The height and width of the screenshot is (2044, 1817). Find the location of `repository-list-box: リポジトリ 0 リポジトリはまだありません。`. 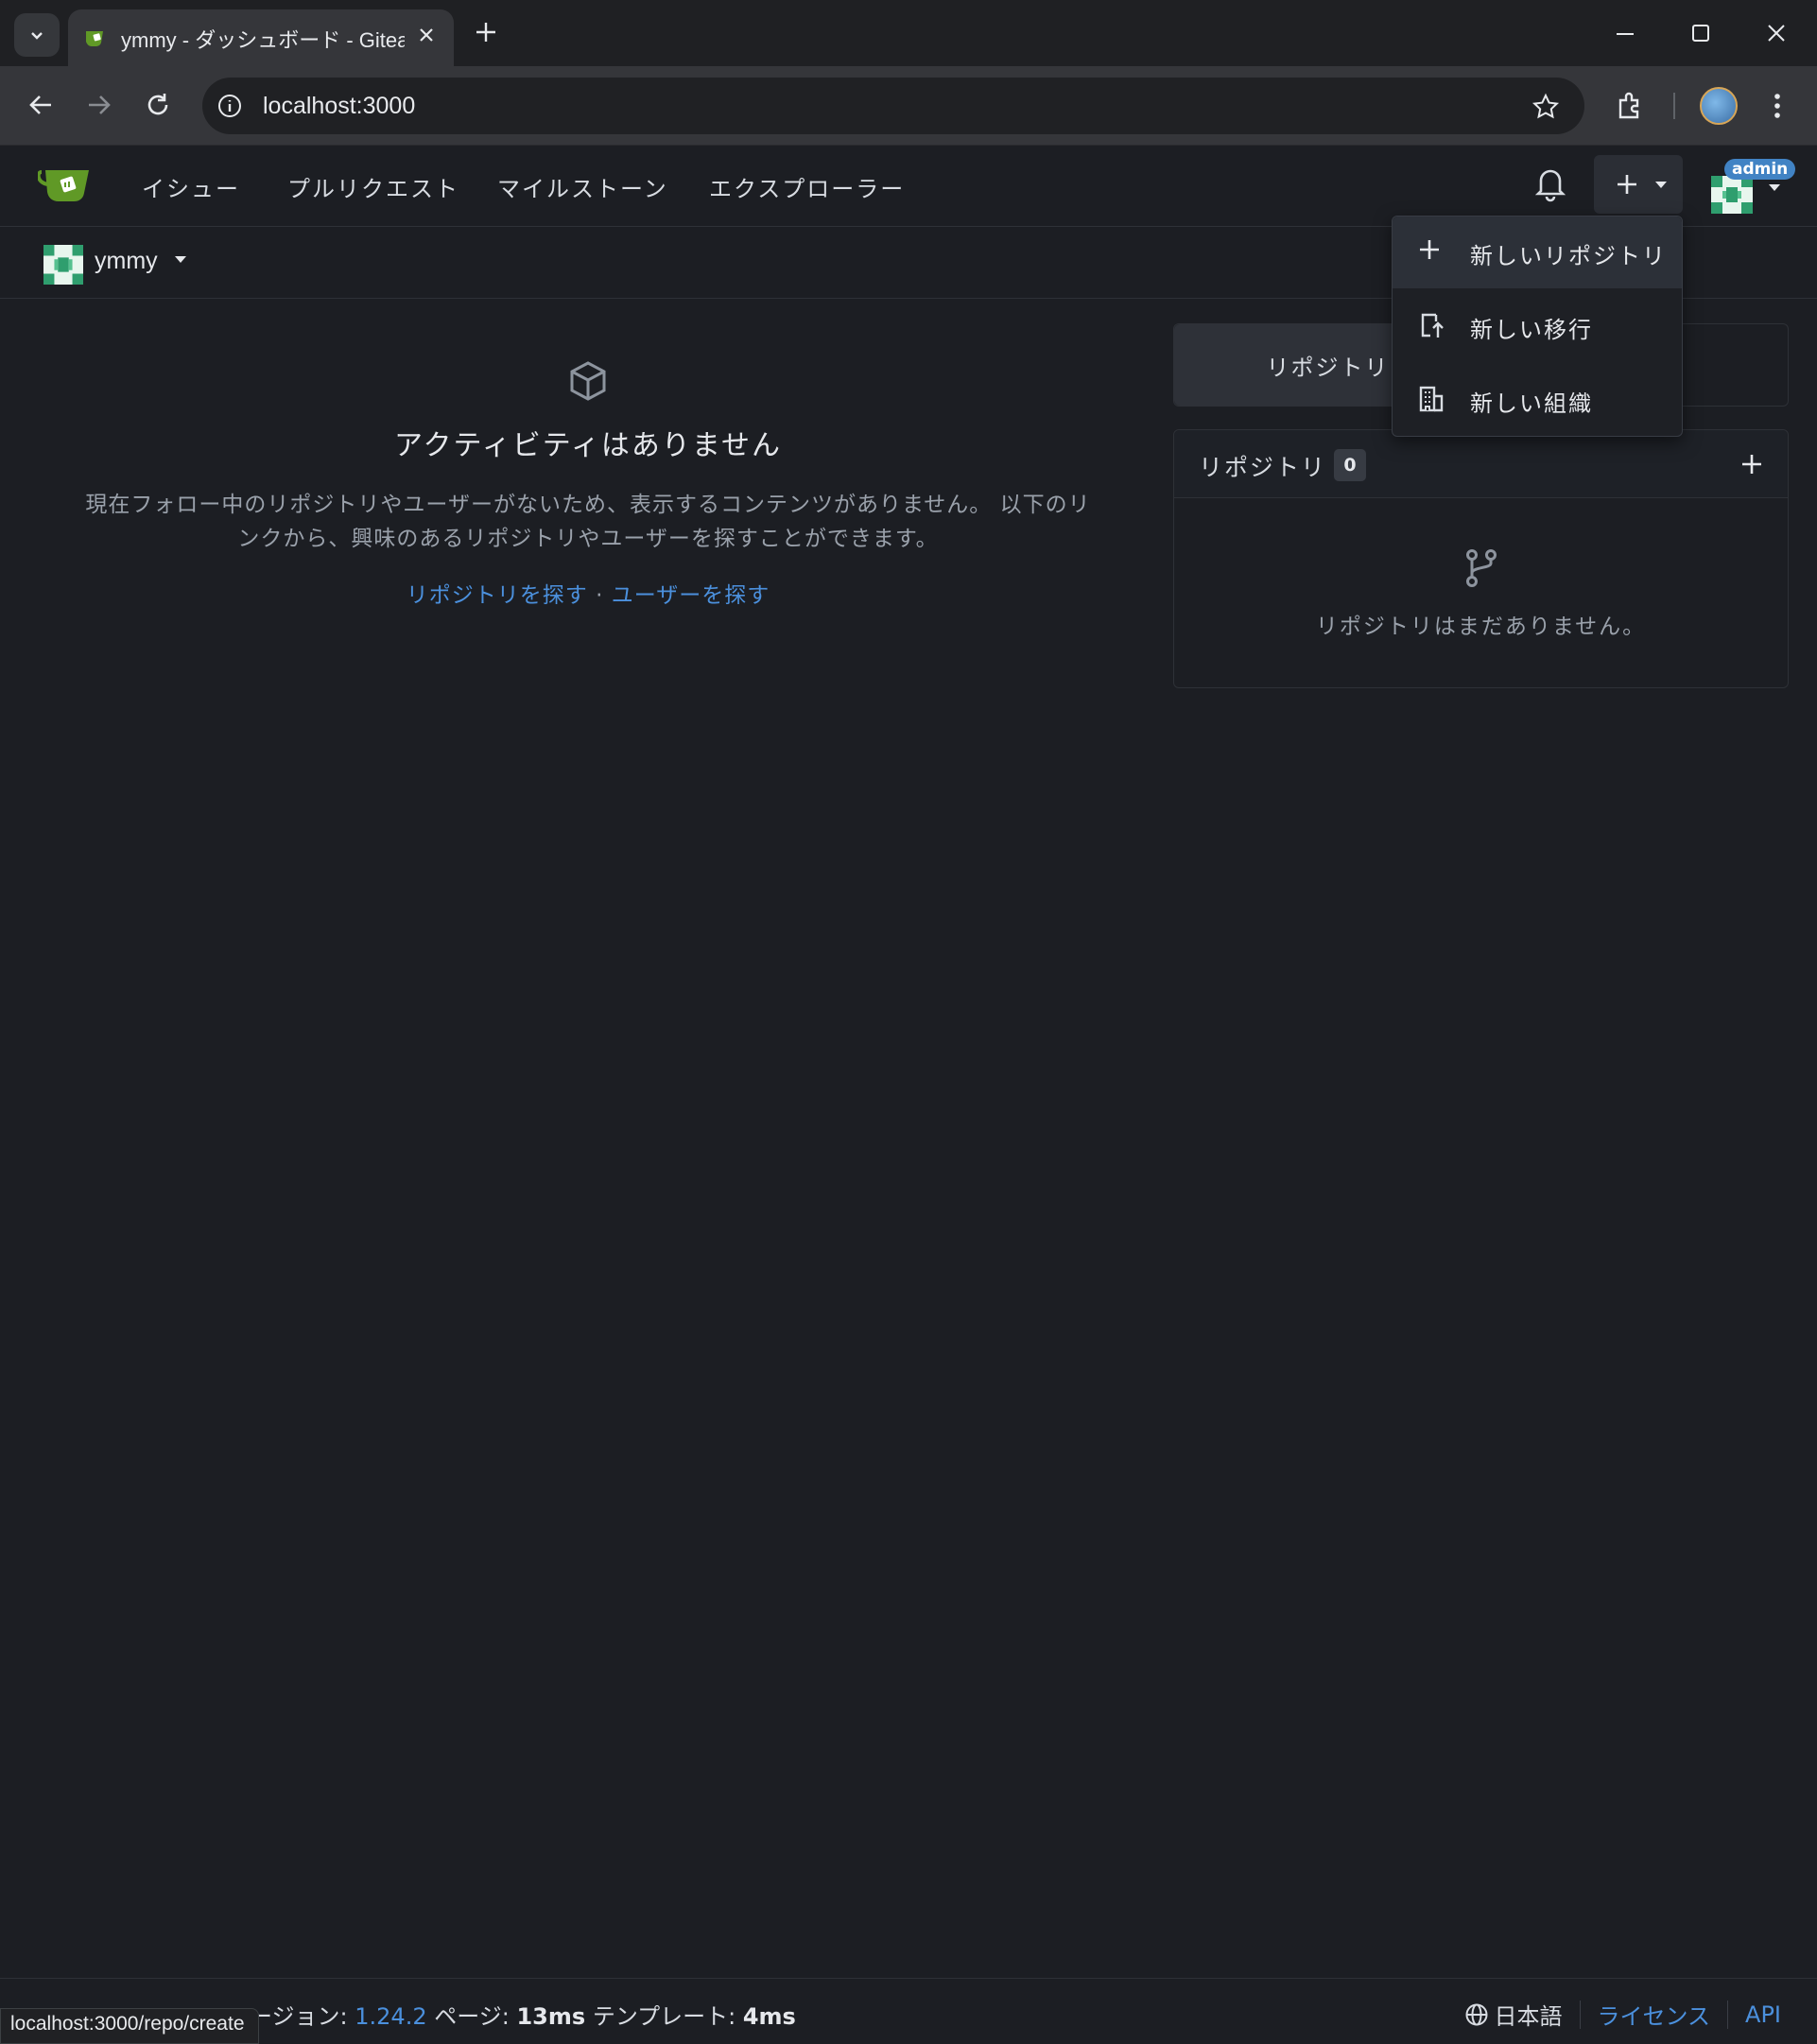

repository-list-box: リポジトリ 0 リポジトリはまだありません。 is located at coordinates (1481, 558).